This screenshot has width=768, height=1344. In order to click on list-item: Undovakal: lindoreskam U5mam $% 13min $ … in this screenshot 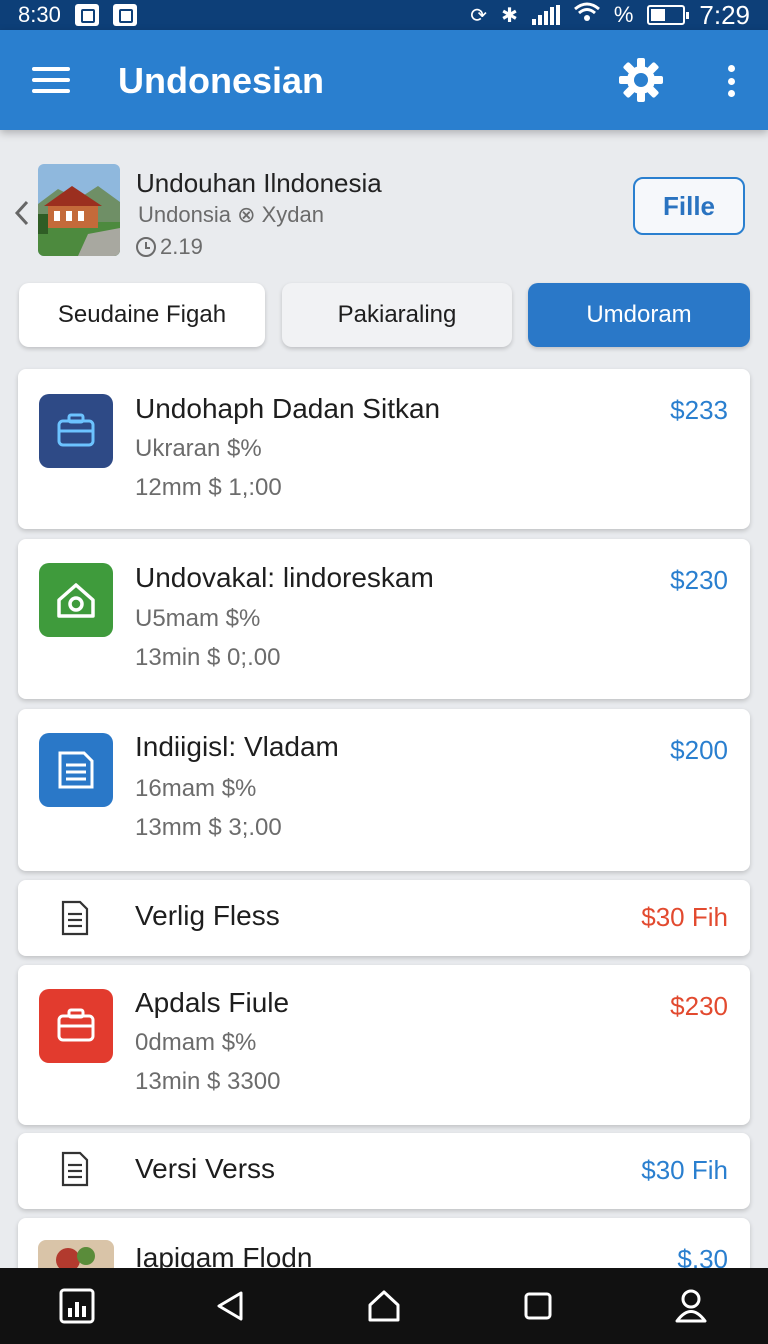, I will do `click(384, 619)`.